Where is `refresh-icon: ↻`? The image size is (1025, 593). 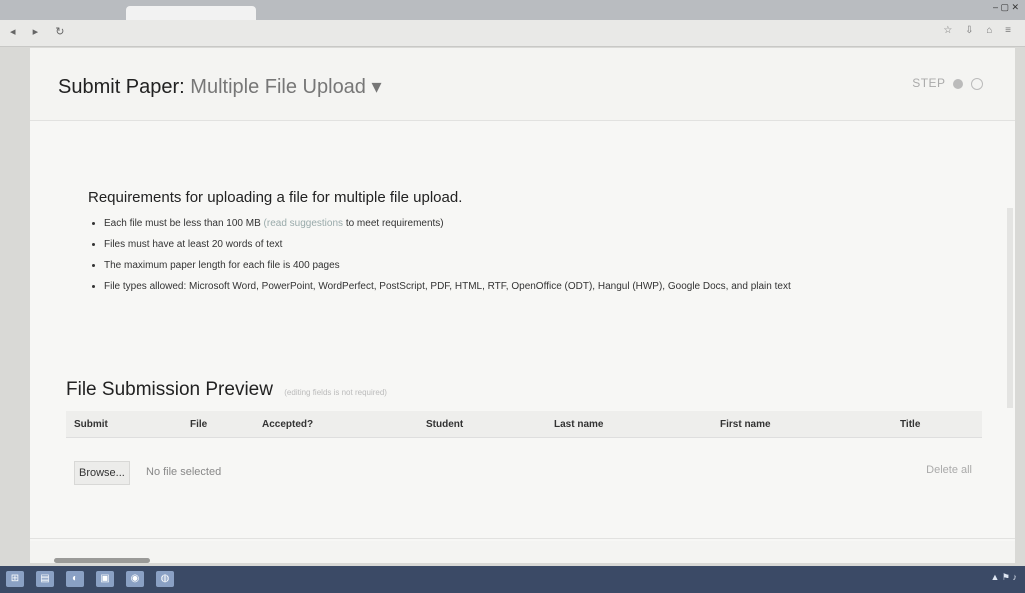 refresh-icon: ↻ is located at coordinates (59, 32).